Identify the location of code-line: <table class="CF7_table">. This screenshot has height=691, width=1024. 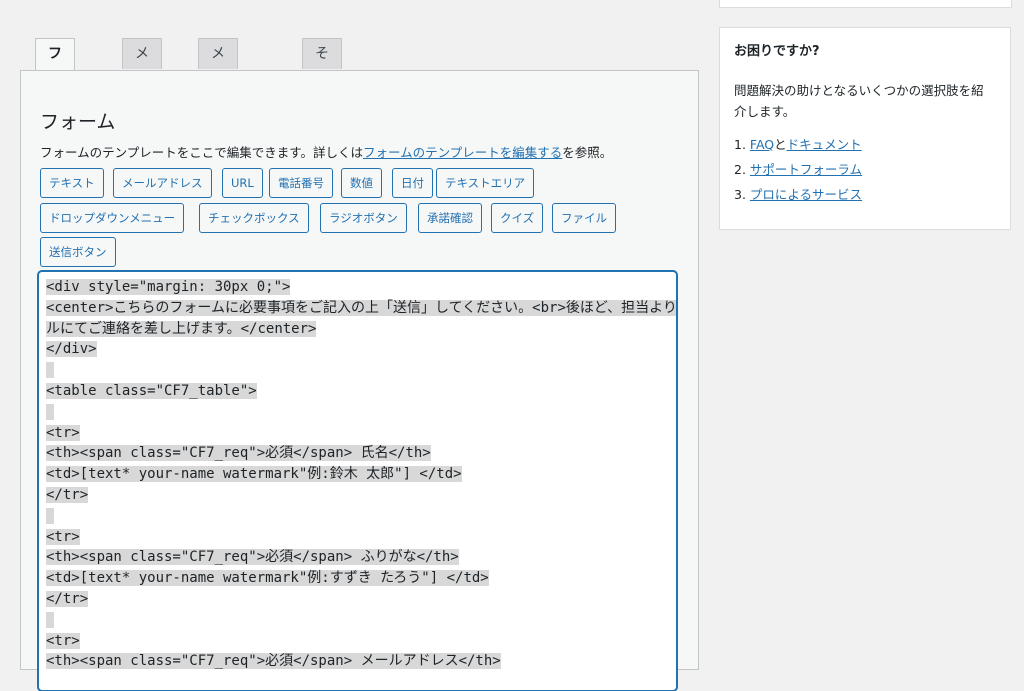
(151, 390).